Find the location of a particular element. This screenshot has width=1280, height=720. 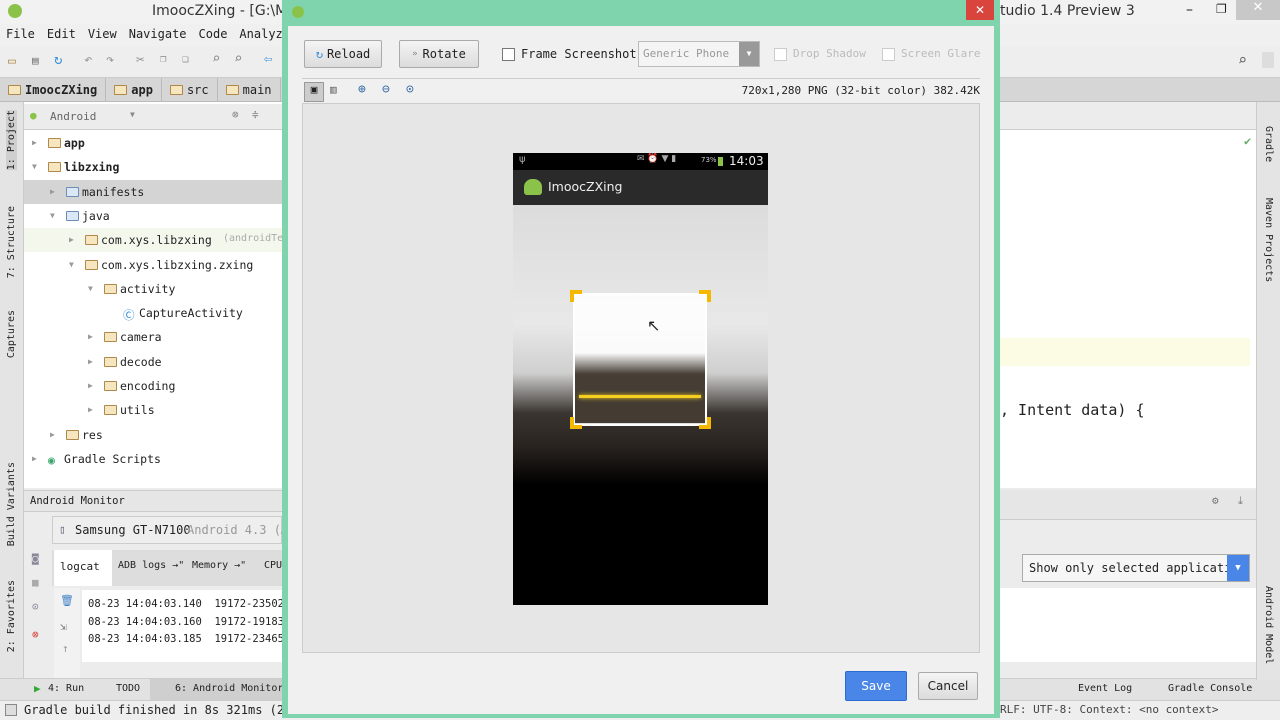

back-icon: ⇦ is located at coordinates (268, 59).